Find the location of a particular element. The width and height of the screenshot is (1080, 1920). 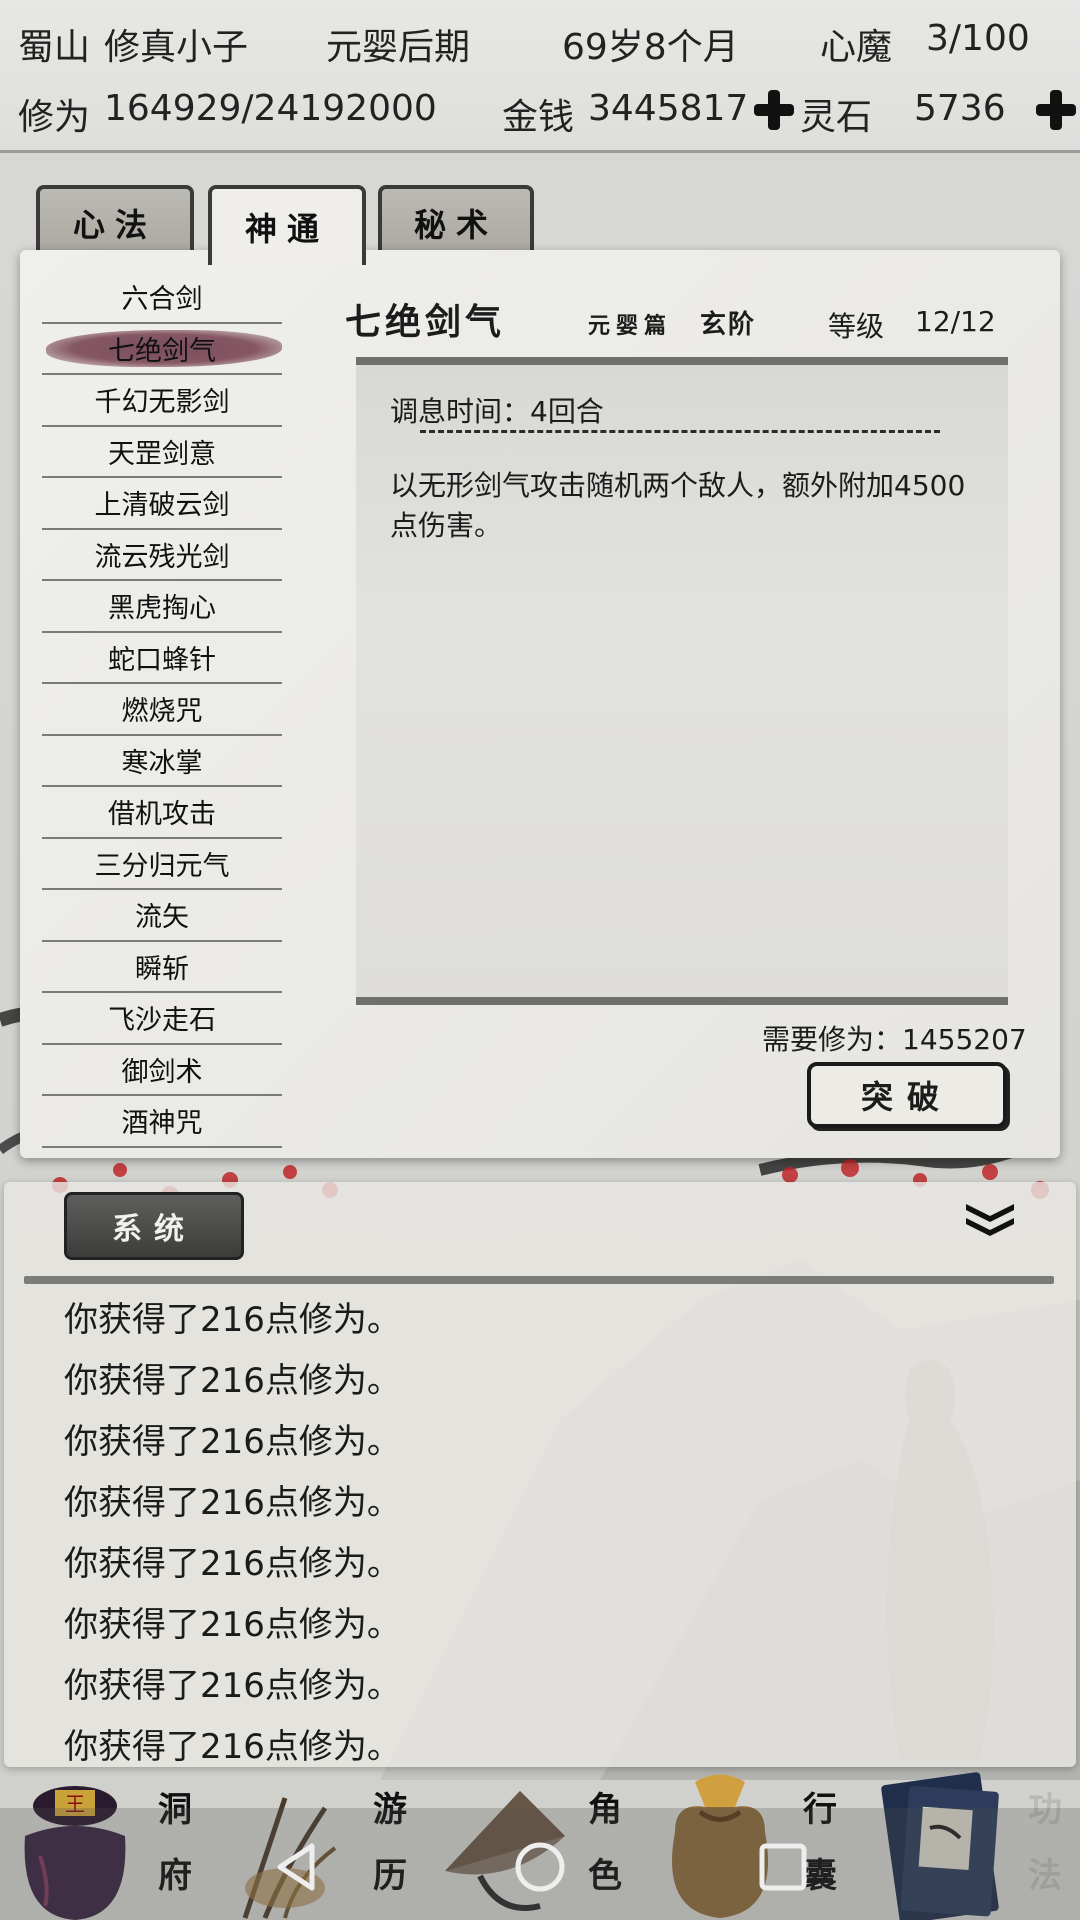

back-icon is located at coordinates (297, 1867).